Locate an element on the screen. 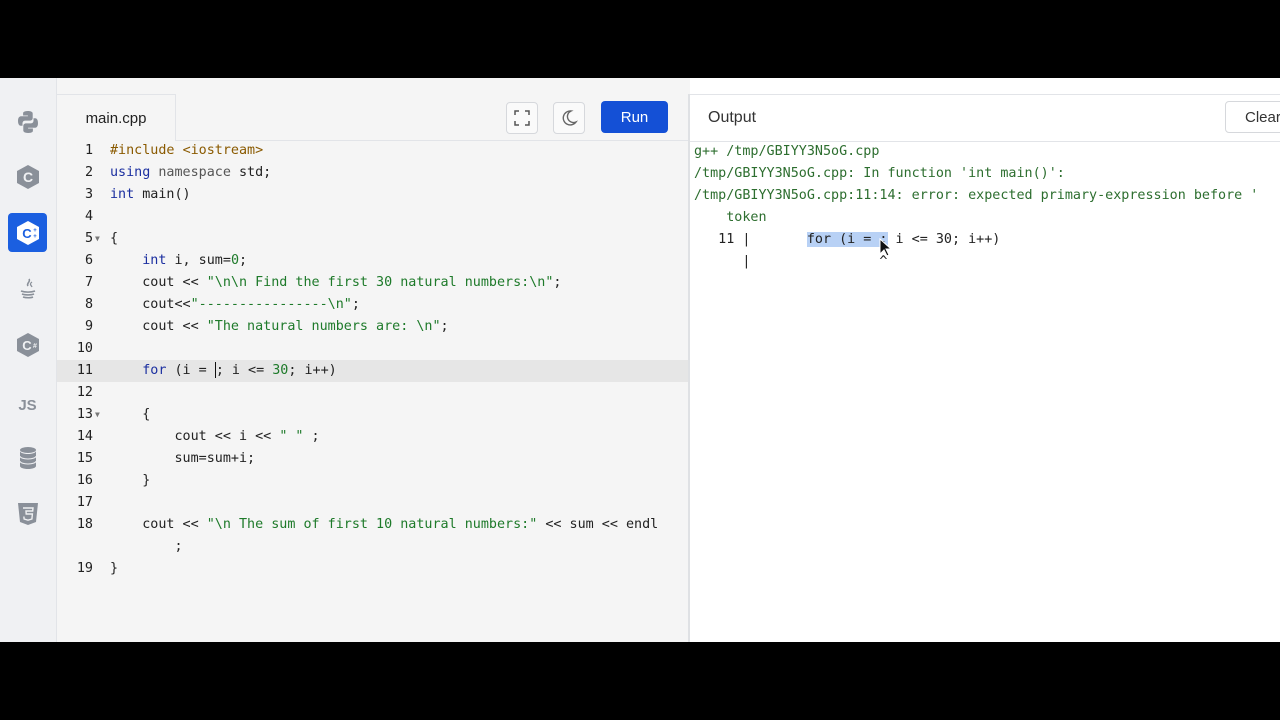 The height and width of the screenshot is (720, 1280). python-icon is located at coordinates (27, 121).